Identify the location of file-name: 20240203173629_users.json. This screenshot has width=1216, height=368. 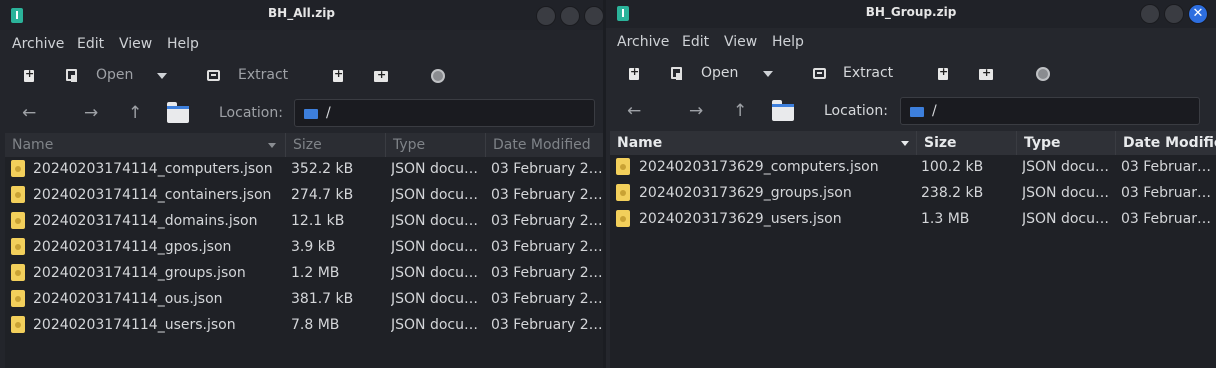
(740, 219).